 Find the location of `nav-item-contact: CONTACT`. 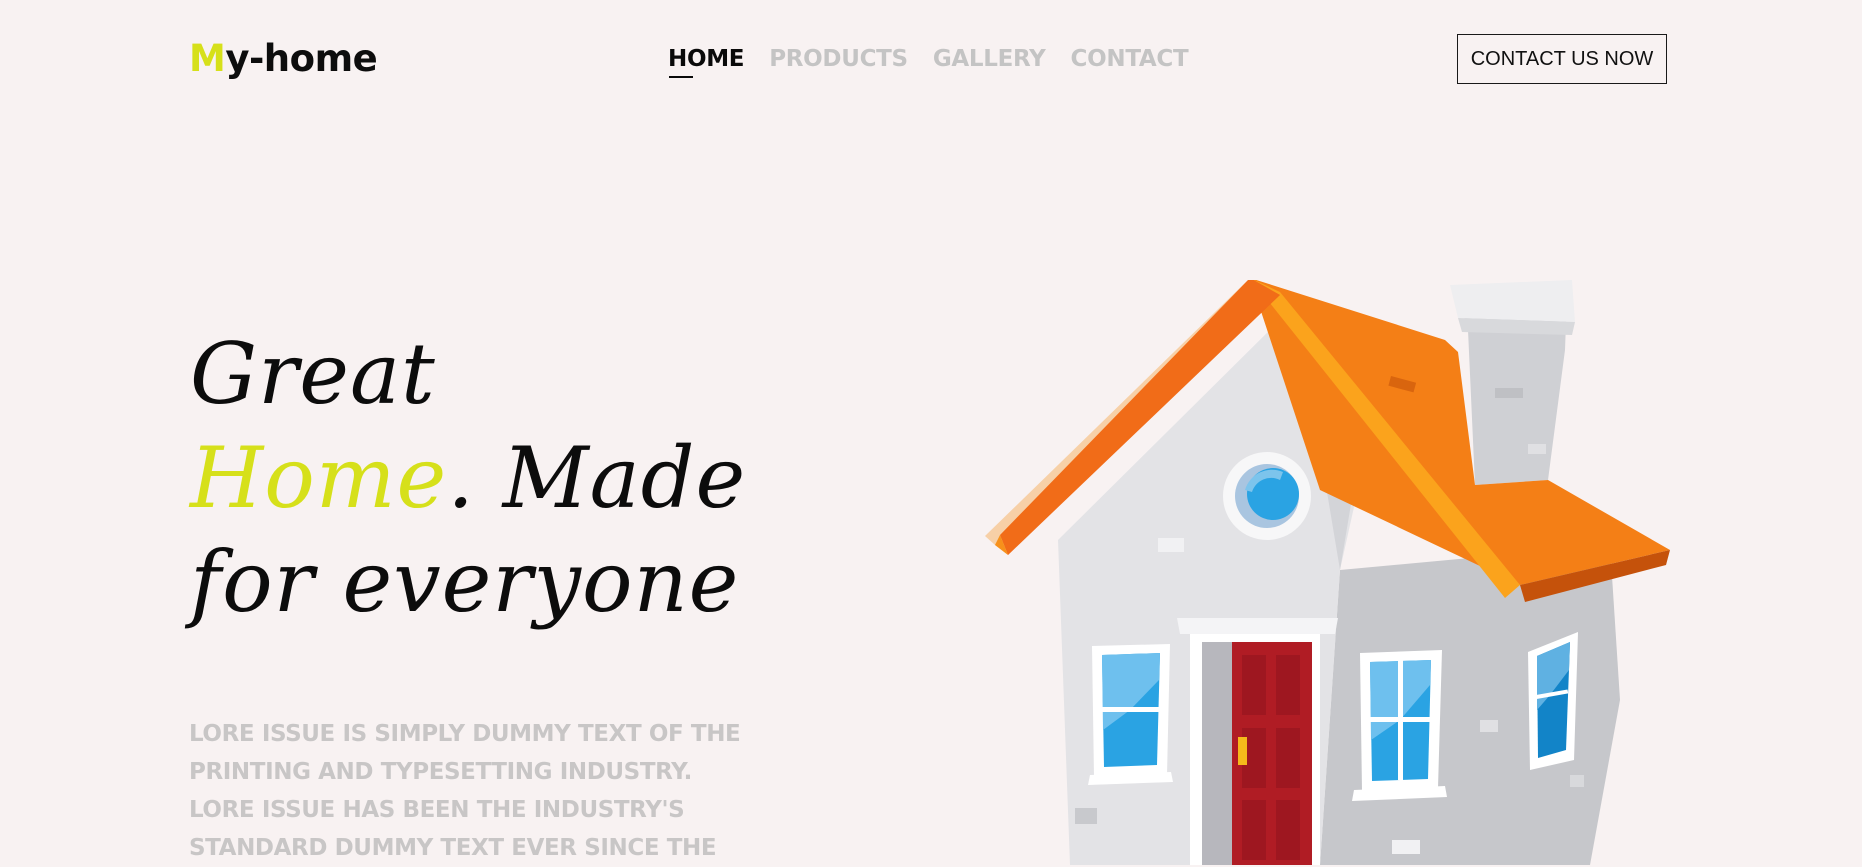

nav-item-contact: CONTACT is located at coordinates (1130, 59).